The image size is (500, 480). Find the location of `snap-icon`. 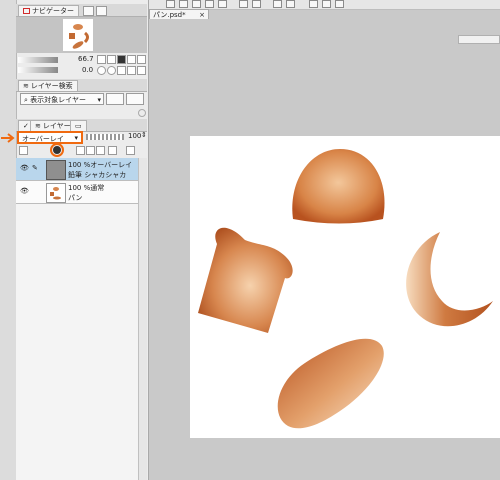

snap-icon is located at coordinates (277, 4).